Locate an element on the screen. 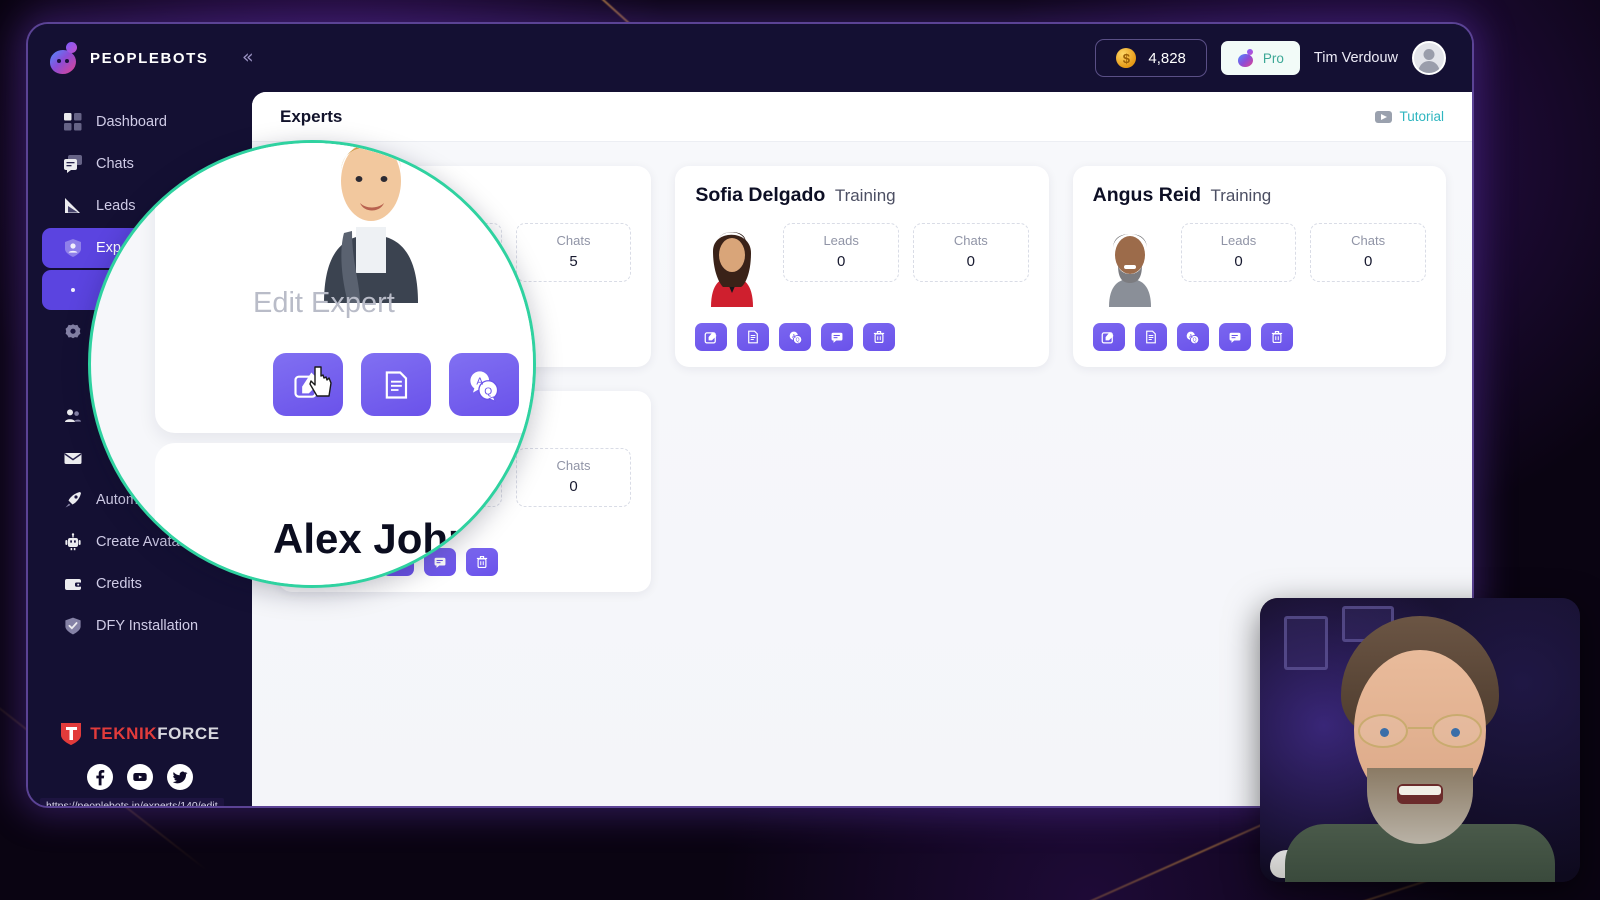 The image size is (1600, 900). rocket-icon is located at coordinates (73, 500).